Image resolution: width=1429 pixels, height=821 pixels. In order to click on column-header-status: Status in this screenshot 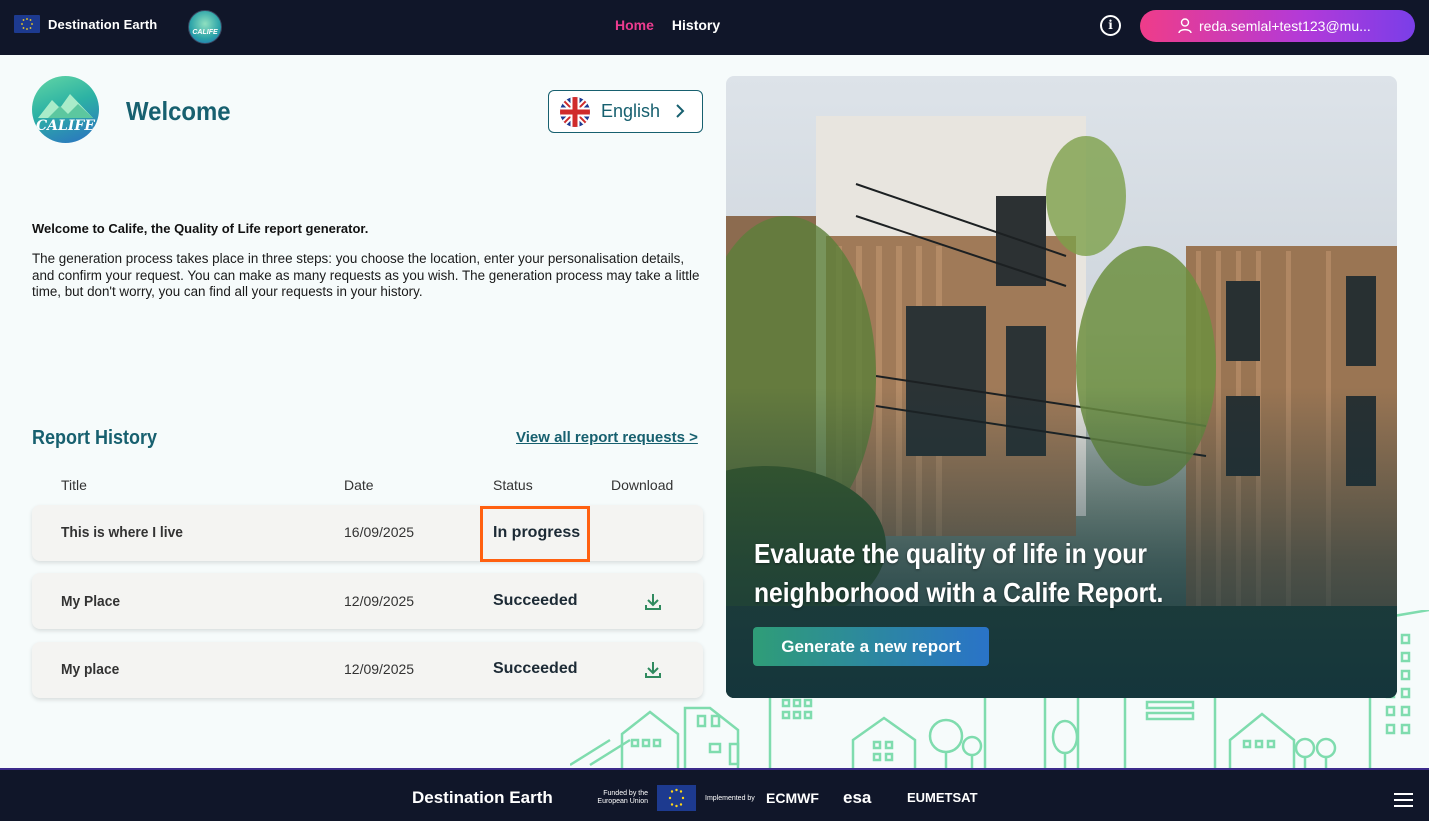, I will do `click(513, 485)`.